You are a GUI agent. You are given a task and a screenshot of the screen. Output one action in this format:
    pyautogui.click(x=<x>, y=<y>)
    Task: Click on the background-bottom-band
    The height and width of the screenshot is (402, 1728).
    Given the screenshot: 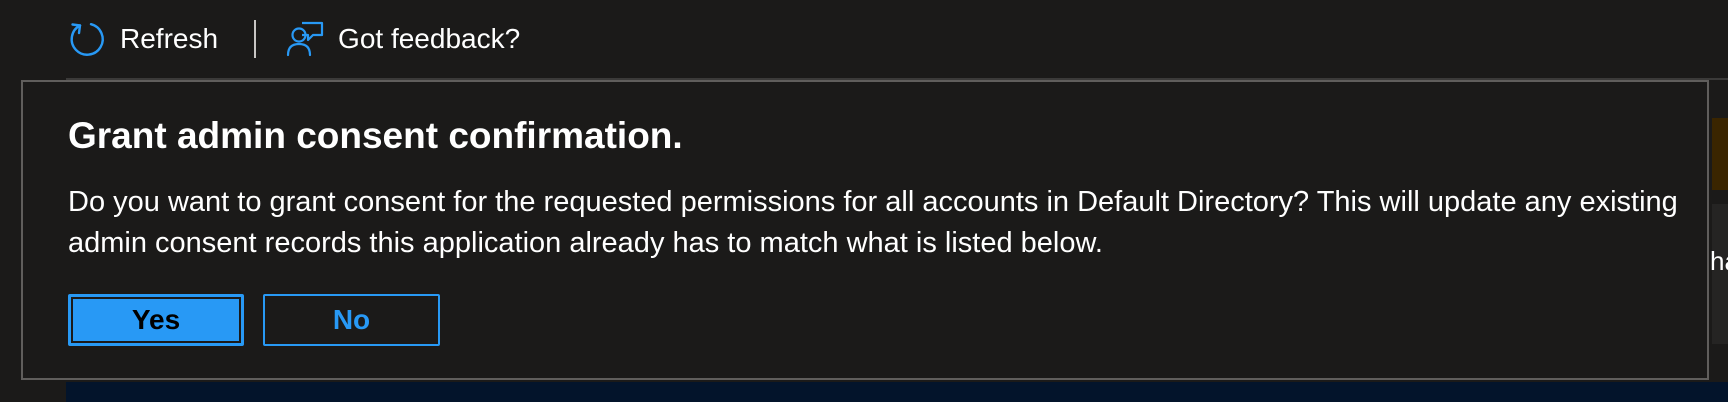 What is the action you would take?
    pyautogui.click(x=897, y=392)
    